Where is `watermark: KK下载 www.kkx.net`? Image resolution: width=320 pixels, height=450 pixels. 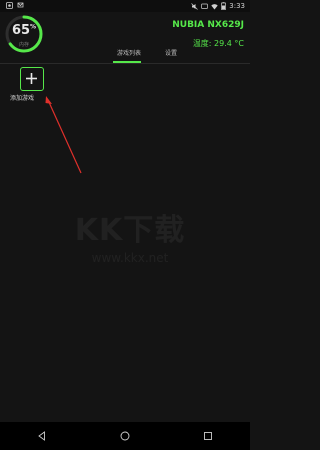
watermark: KK下载 www.kkx.net is located at coordinates (130, 235).